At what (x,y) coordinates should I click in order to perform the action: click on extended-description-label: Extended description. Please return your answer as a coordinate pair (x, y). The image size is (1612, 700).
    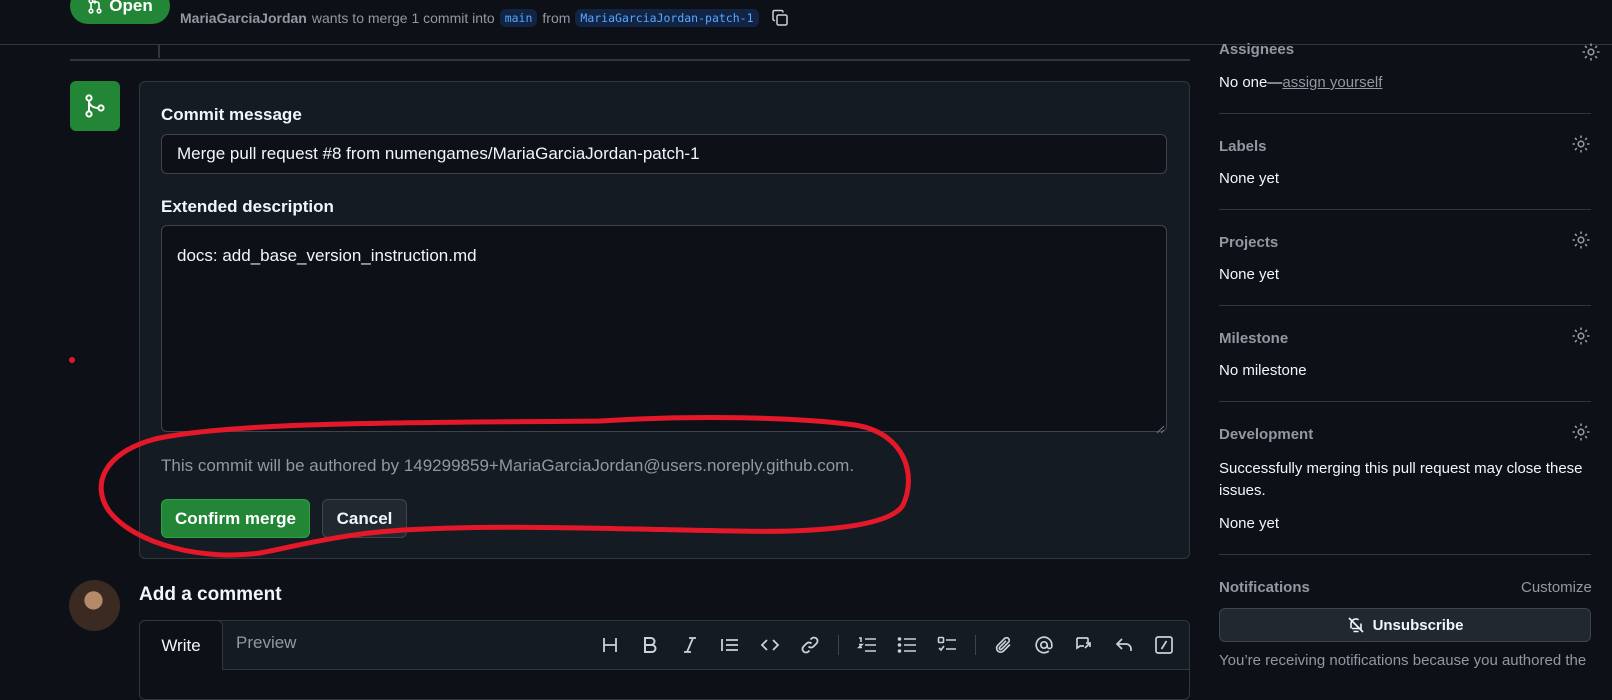
    Looking at the image, I should click on (247, 206).